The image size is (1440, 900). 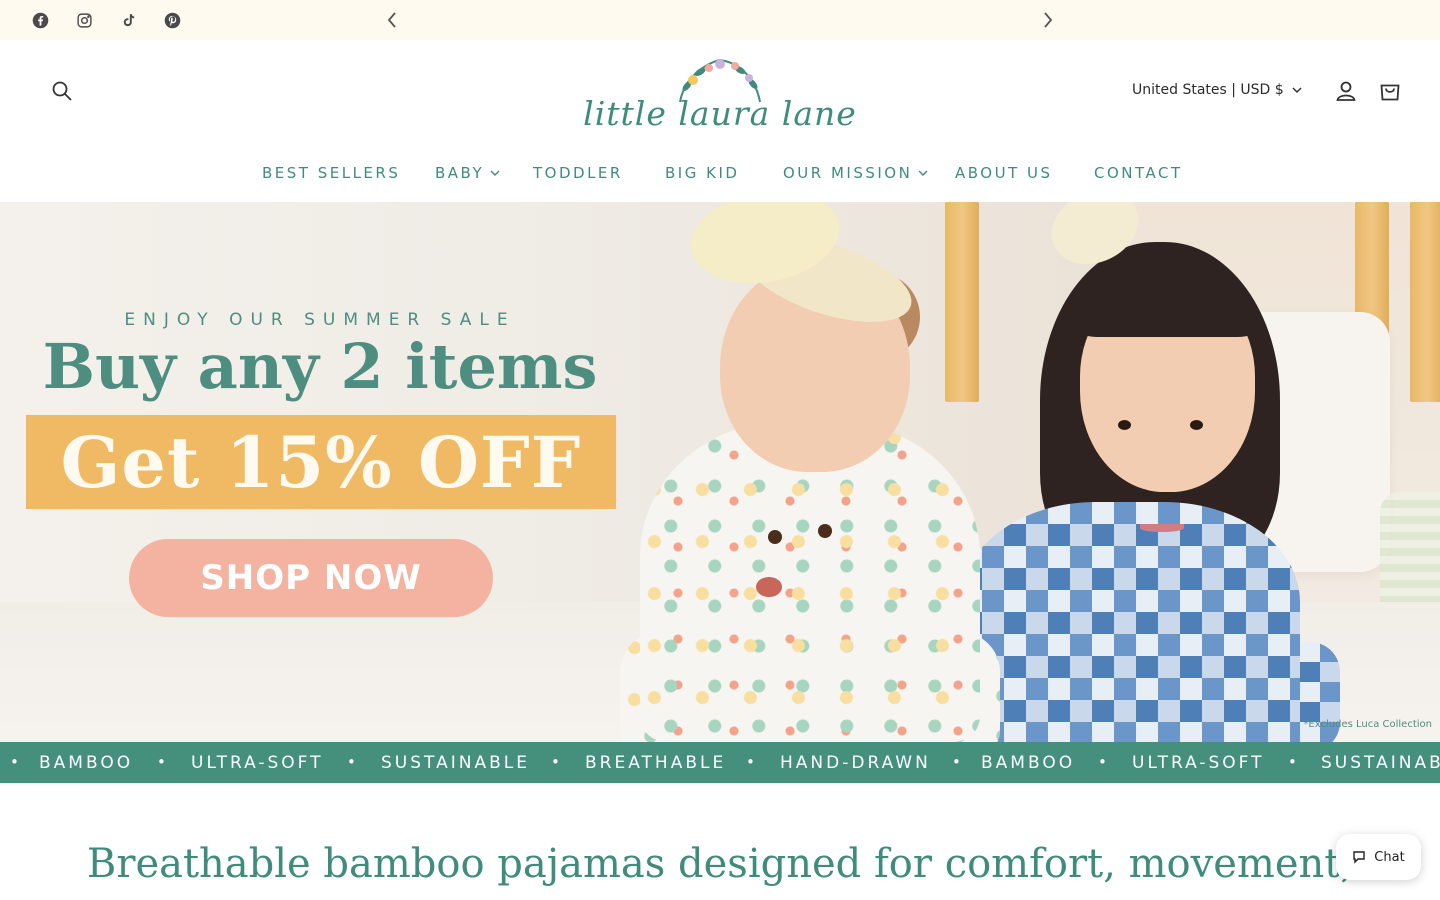 I want to click on country-currency-label: United States | USD $, so click(x=1208, y=90).